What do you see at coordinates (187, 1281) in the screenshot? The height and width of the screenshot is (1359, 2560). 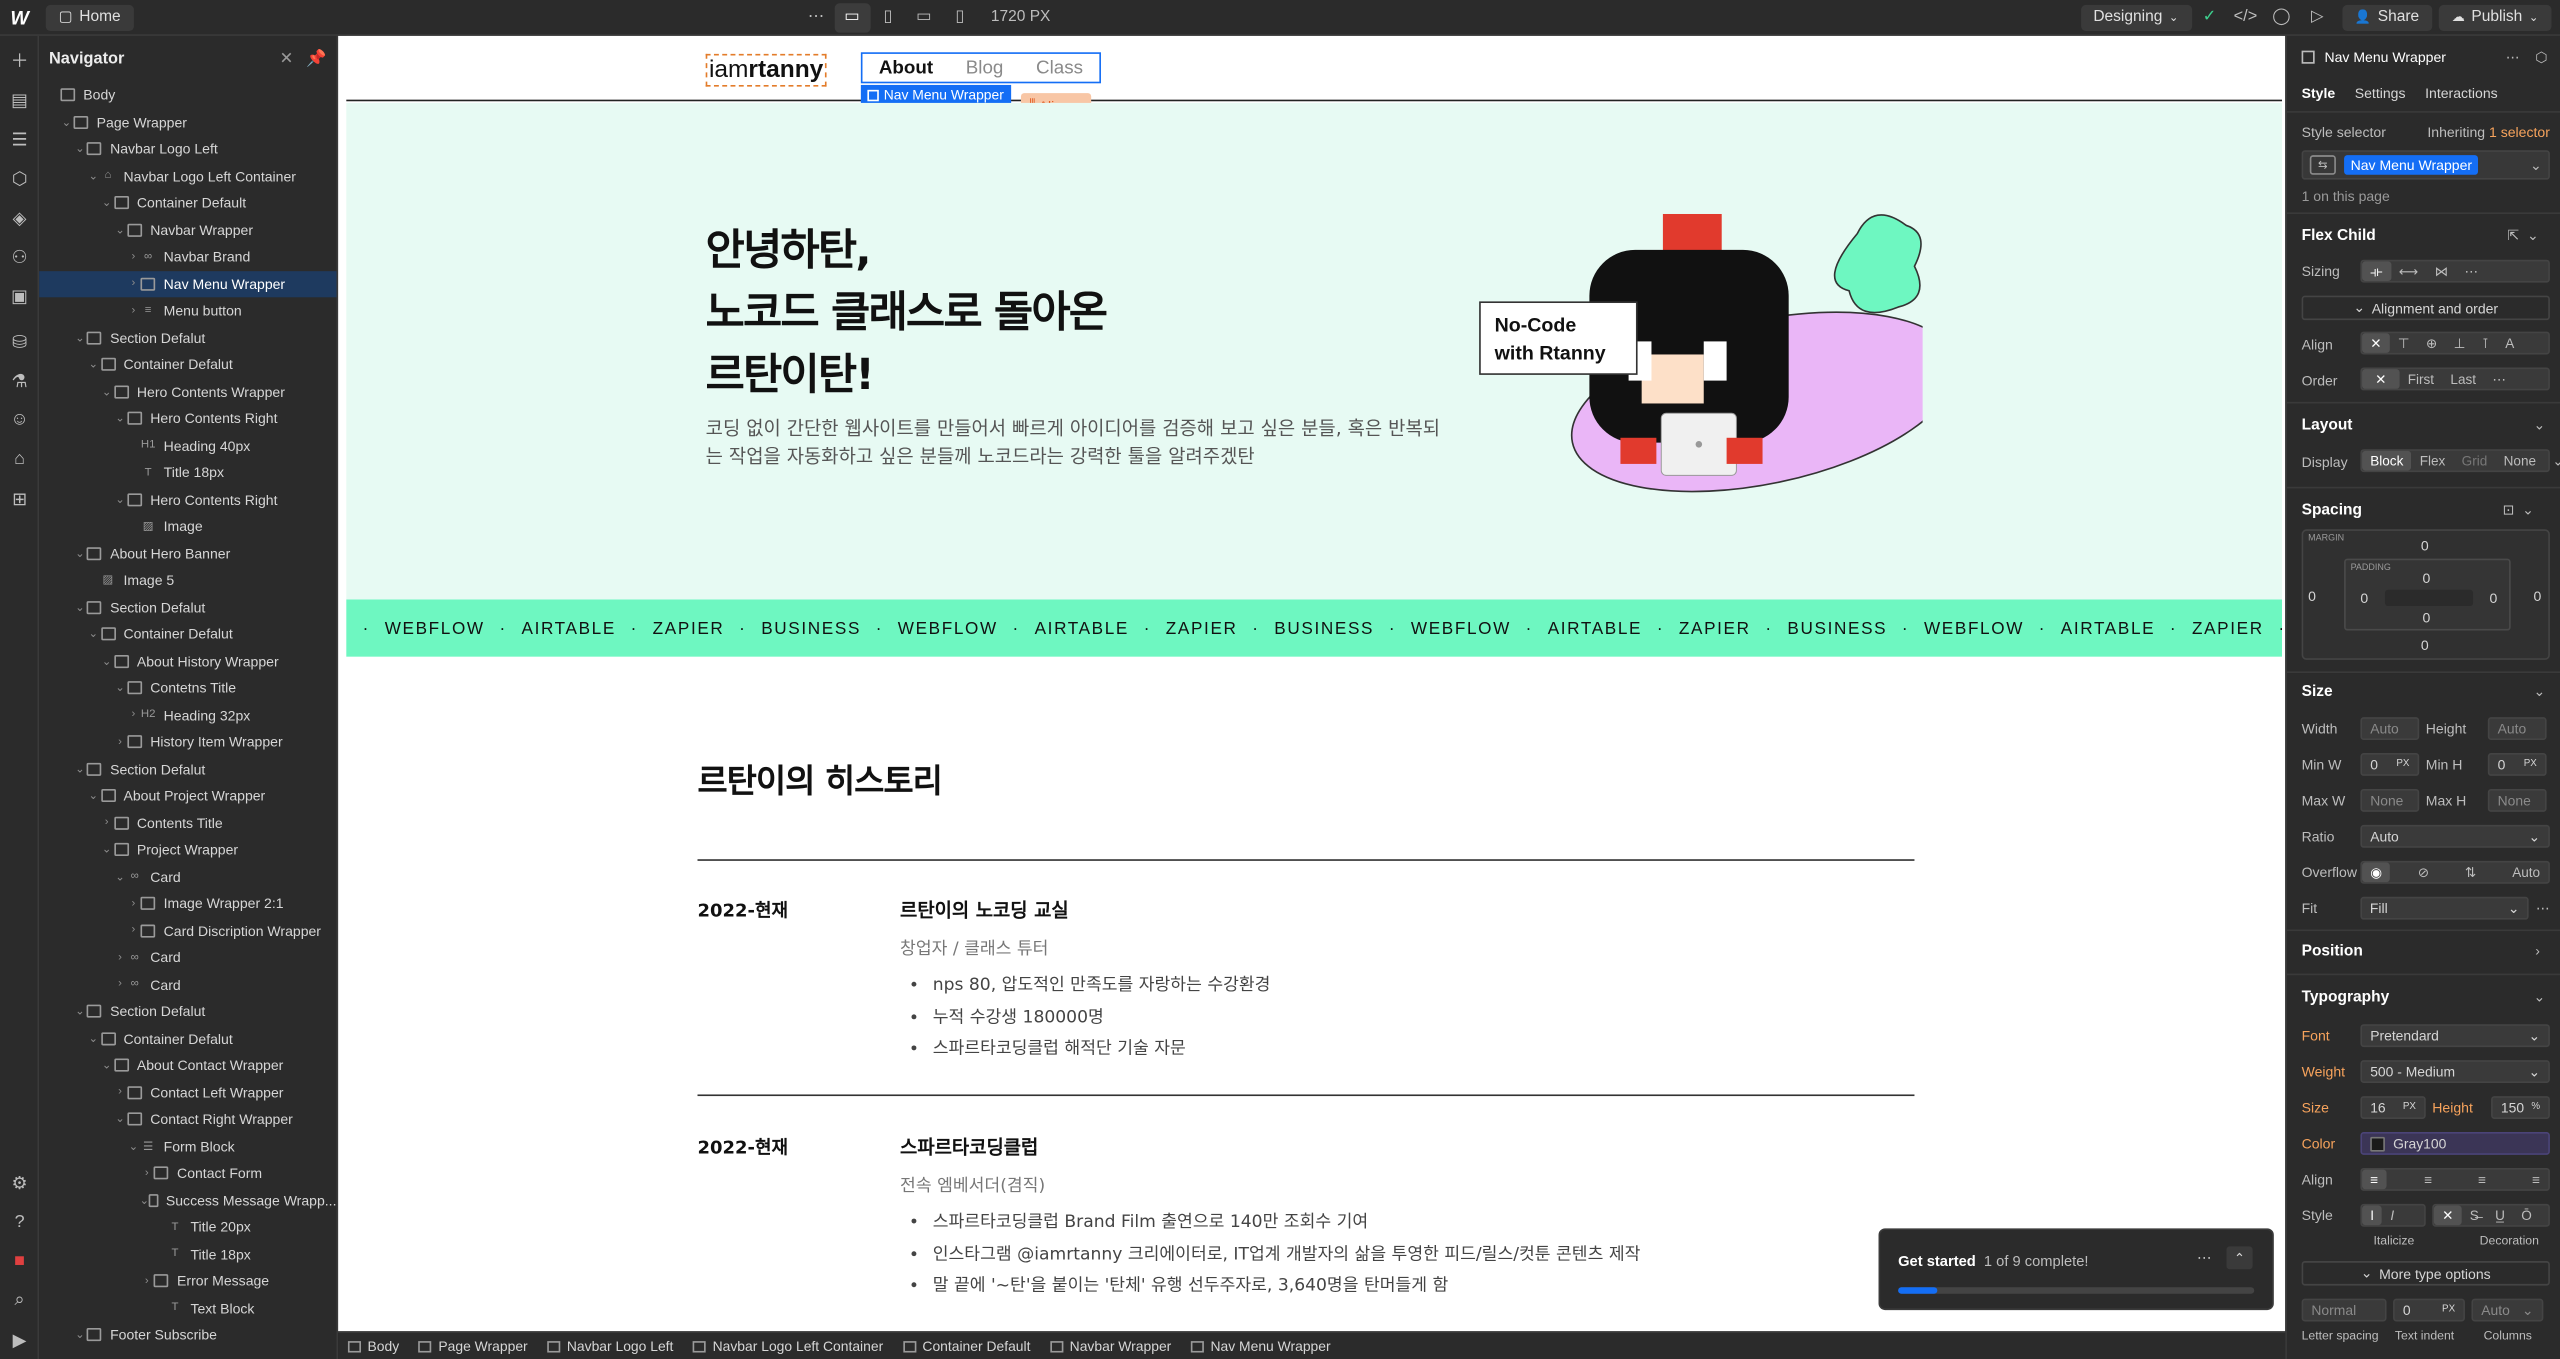 I see `navigator-item: › Error Message` at bounding box center [187, 1281].